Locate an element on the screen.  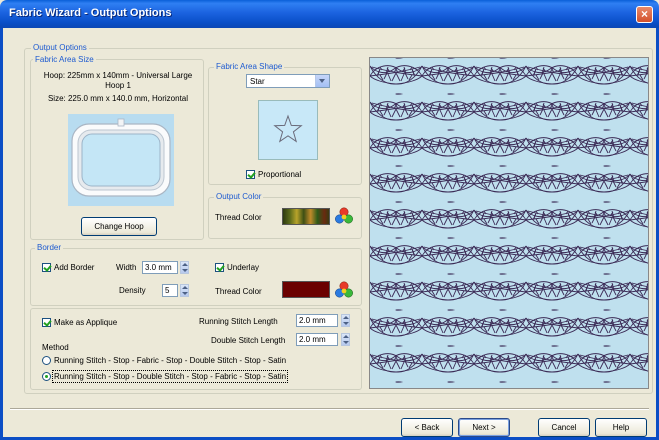
width-label: Width is located at coordinates (126, 267).